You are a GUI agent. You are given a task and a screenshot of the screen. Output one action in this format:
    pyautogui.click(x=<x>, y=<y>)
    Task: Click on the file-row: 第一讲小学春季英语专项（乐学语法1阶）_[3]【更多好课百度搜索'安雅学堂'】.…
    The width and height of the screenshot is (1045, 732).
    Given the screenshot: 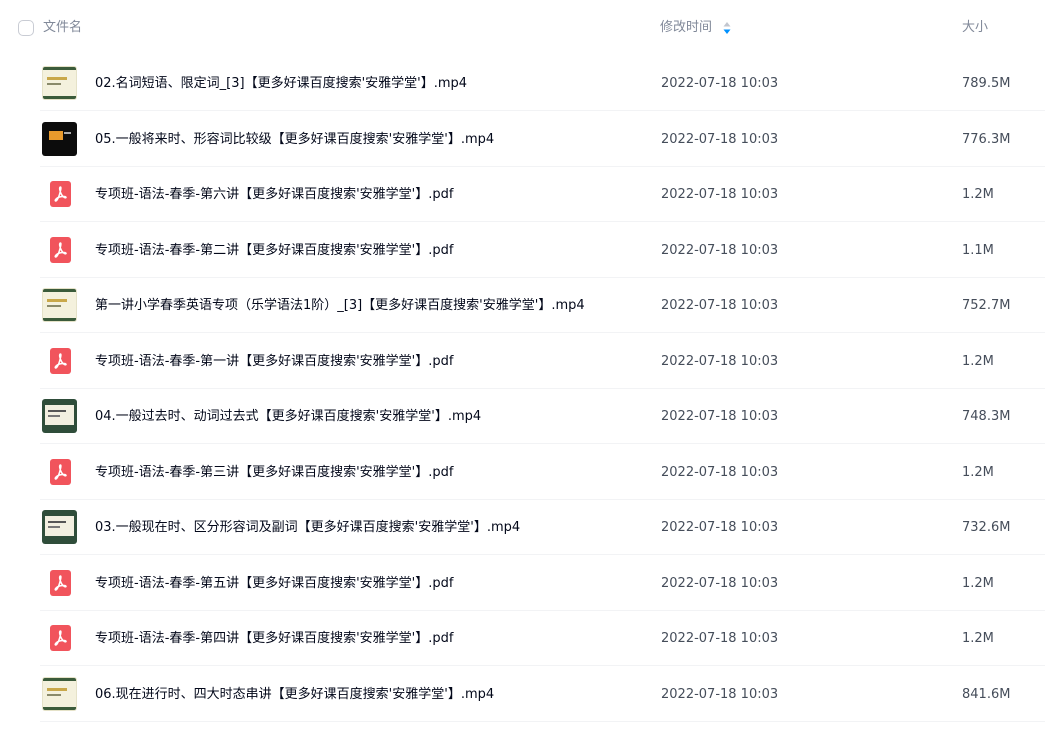 What is the action you would take?
    pyautogui.click(x=542, y=305)
    